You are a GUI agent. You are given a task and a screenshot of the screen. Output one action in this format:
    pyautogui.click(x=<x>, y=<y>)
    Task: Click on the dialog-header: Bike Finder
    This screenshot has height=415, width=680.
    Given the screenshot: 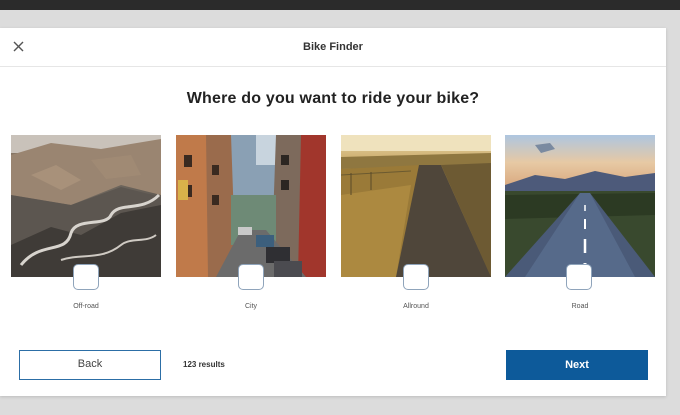 What is the action you would take?
    pyautogui.click(x=333, y=47)
    